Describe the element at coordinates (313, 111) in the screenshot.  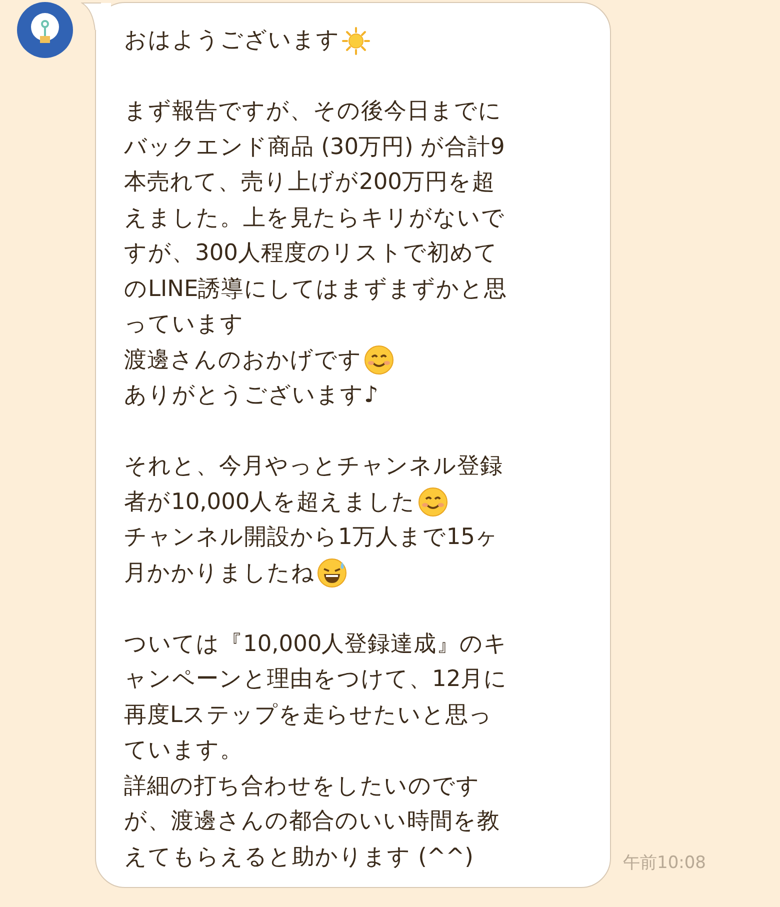
I see `message-text: まず報告ですが、その後今日までに` at that location.